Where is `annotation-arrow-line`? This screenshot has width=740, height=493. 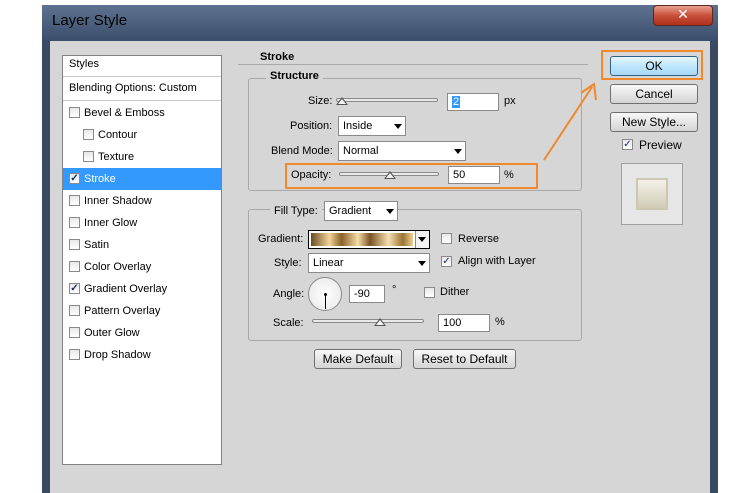
annotation-arrow-line is located at coordinates (568, 123).